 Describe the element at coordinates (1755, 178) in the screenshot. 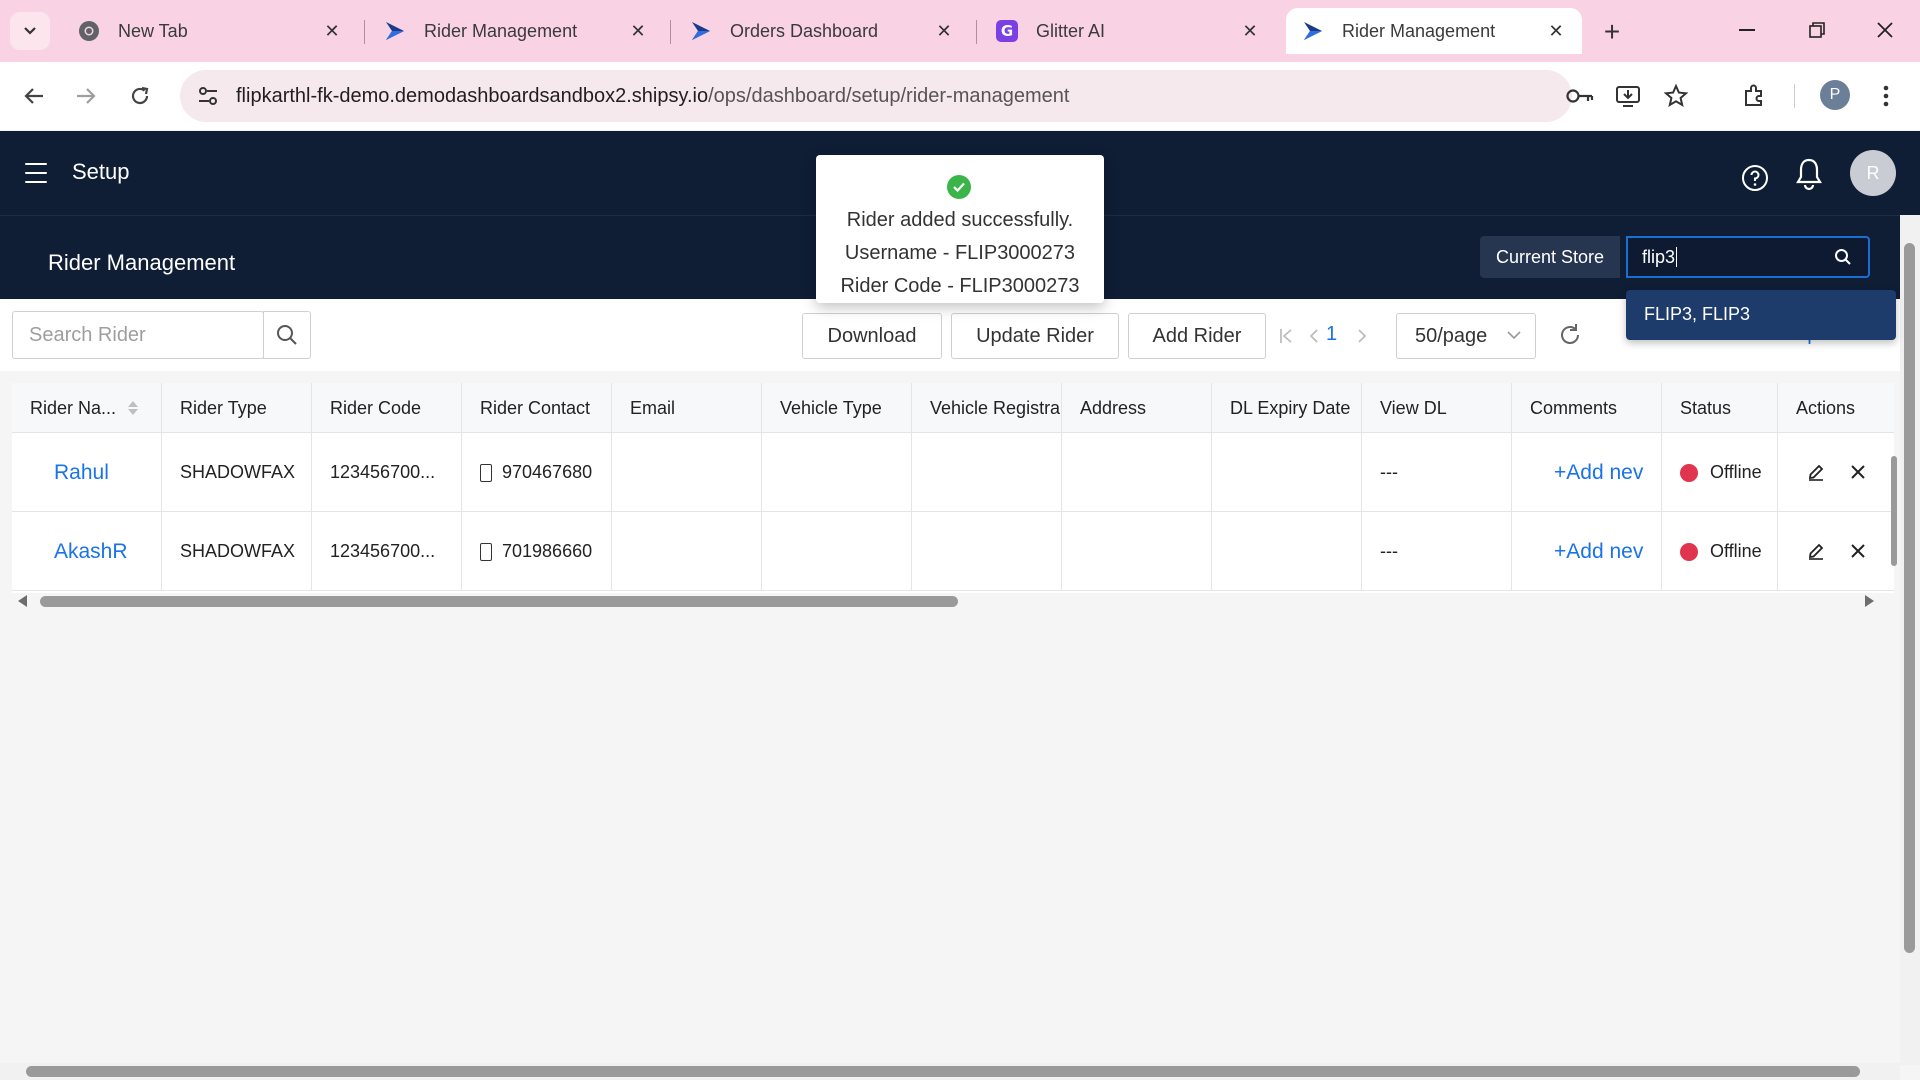

I see `help-icon` at that location.